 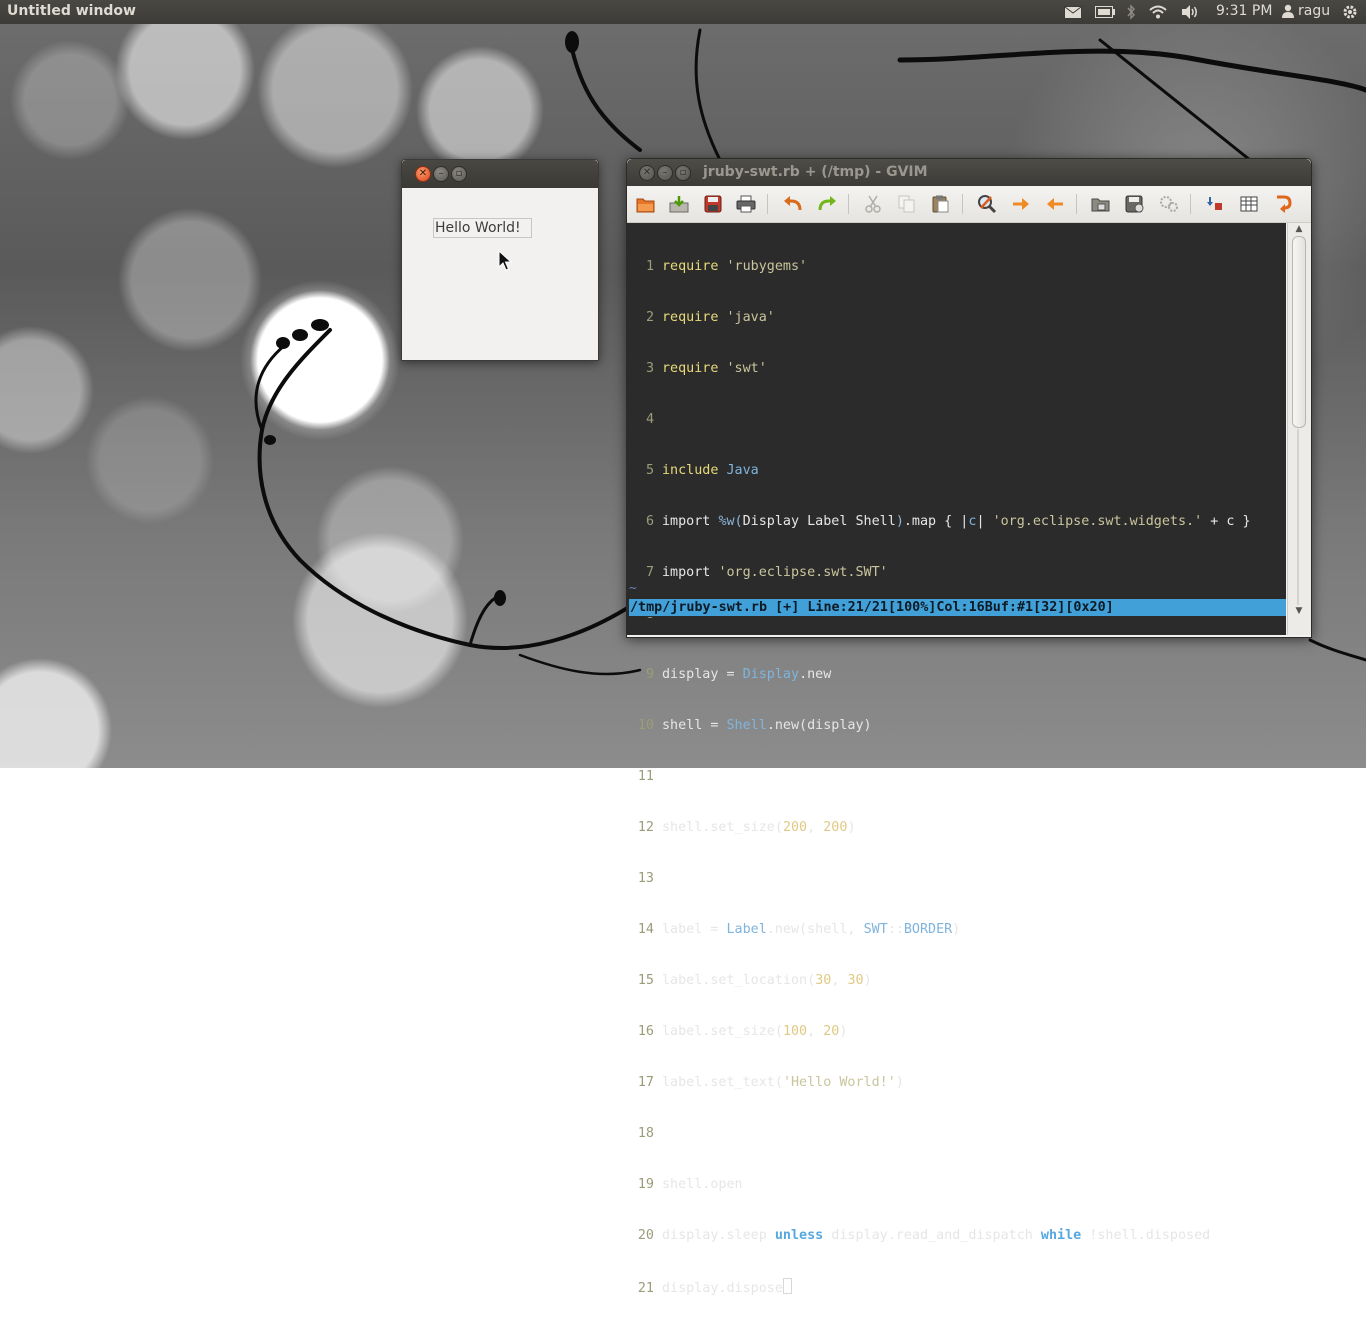 I want to click on minimize-button: –, so click(x=441, y=174).